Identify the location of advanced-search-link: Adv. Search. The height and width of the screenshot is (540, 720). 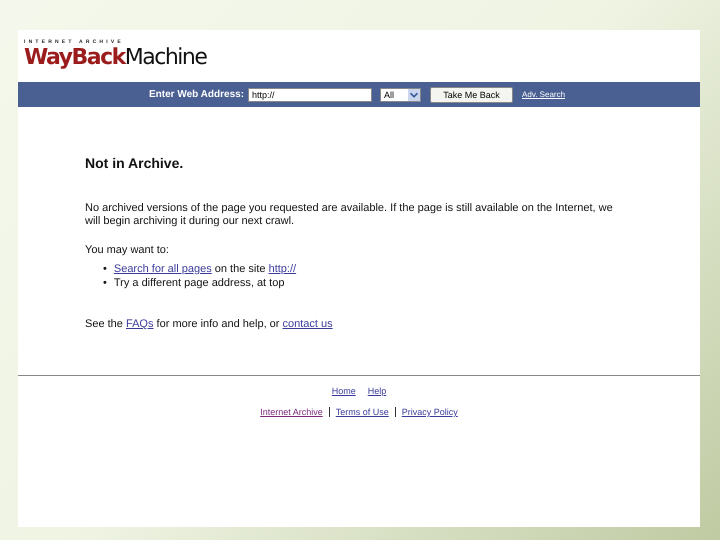
(544, 94).